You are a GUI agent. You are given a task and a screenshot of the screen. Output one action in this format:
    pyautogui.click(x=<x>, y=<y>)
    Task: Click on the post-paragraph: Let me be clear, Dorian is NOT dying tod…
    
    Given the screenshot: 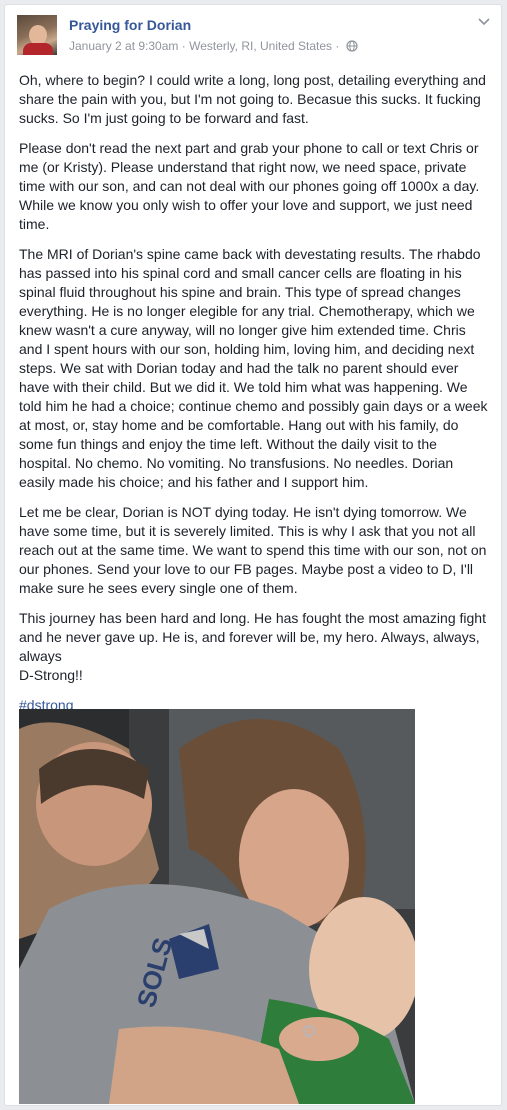 What is the action you would take?
    pyautogui.click(x=253, y=550)
    